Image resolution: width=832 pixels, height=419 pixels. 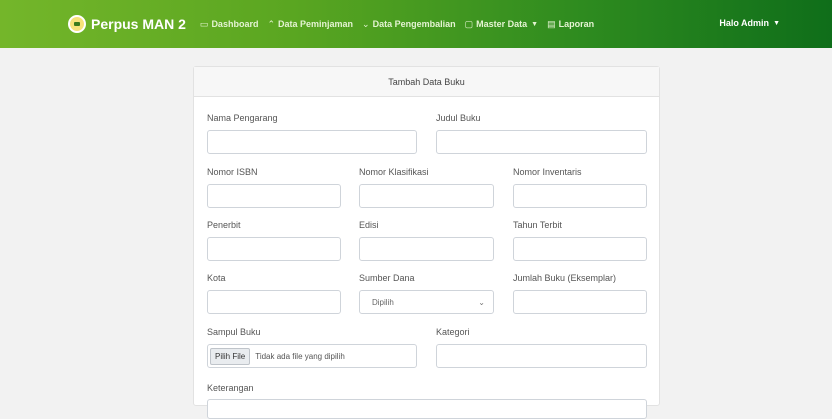 I want to click on brand: Perpus MAN 2, so click(x=127, y=24).